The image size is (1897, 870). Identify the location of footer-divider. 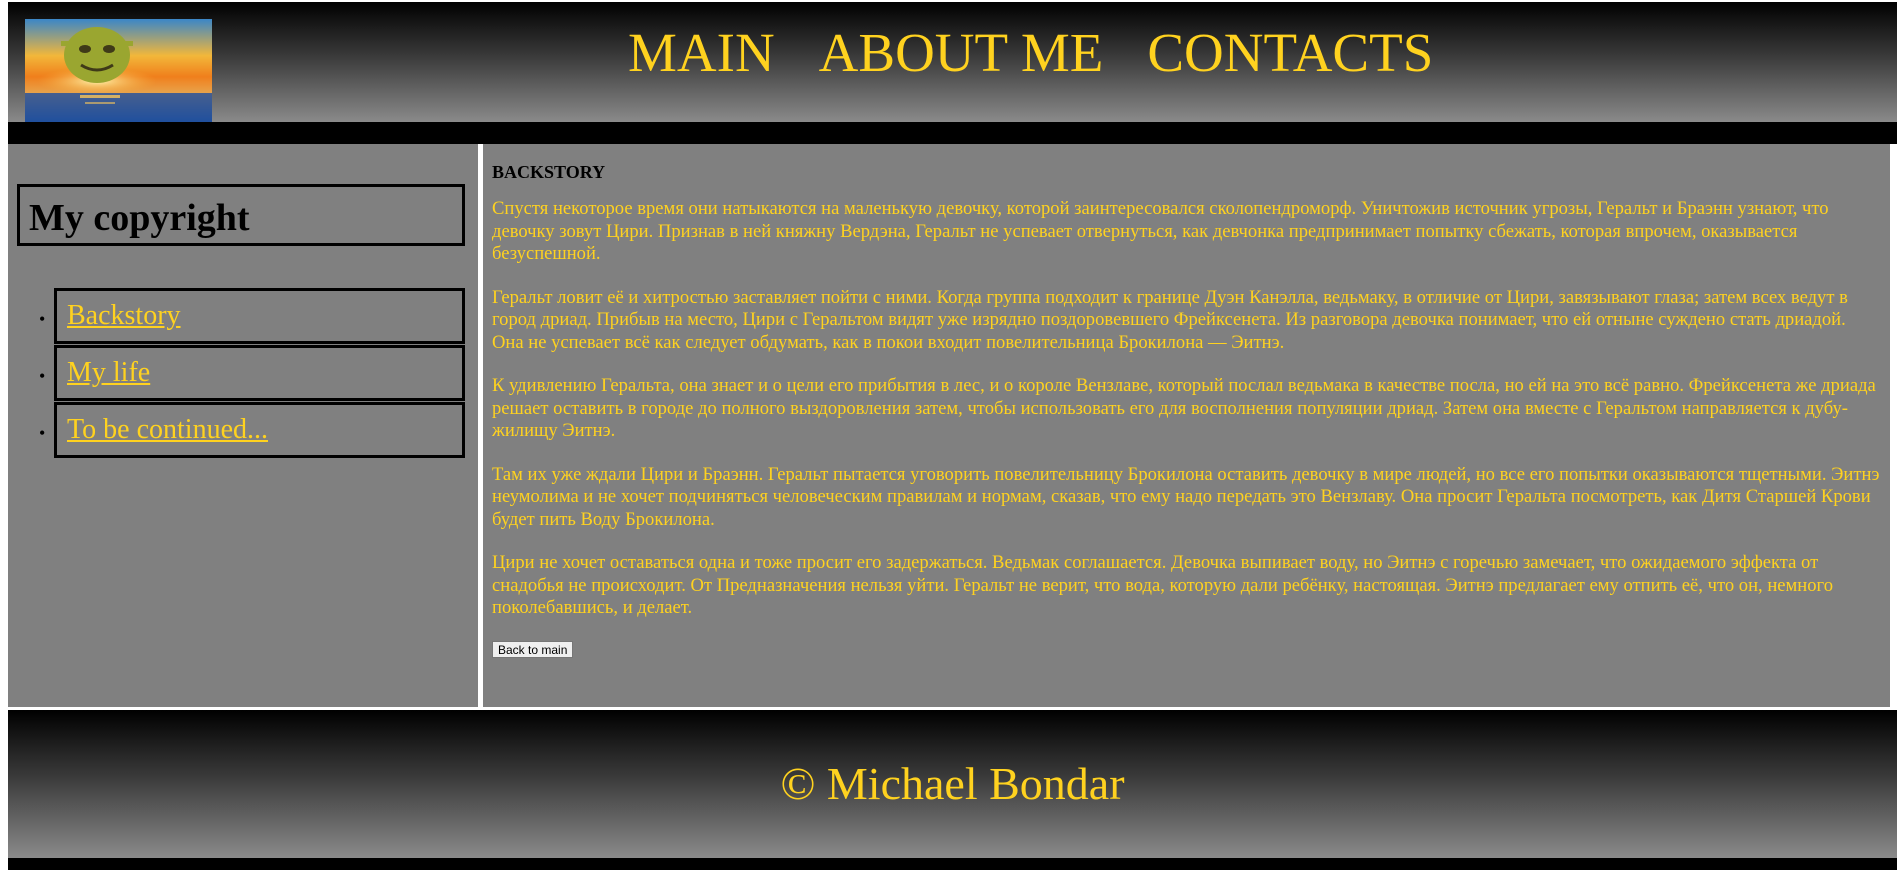
(952, 864).